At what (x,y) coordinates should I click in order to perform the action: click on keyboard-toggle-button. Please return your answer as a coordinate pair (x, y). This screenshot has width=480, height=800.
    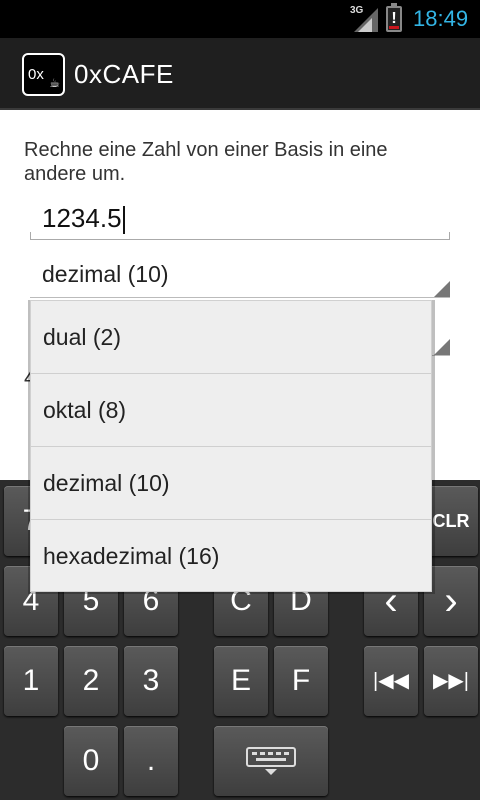
    Looking at the image, I should click on (271, 761).